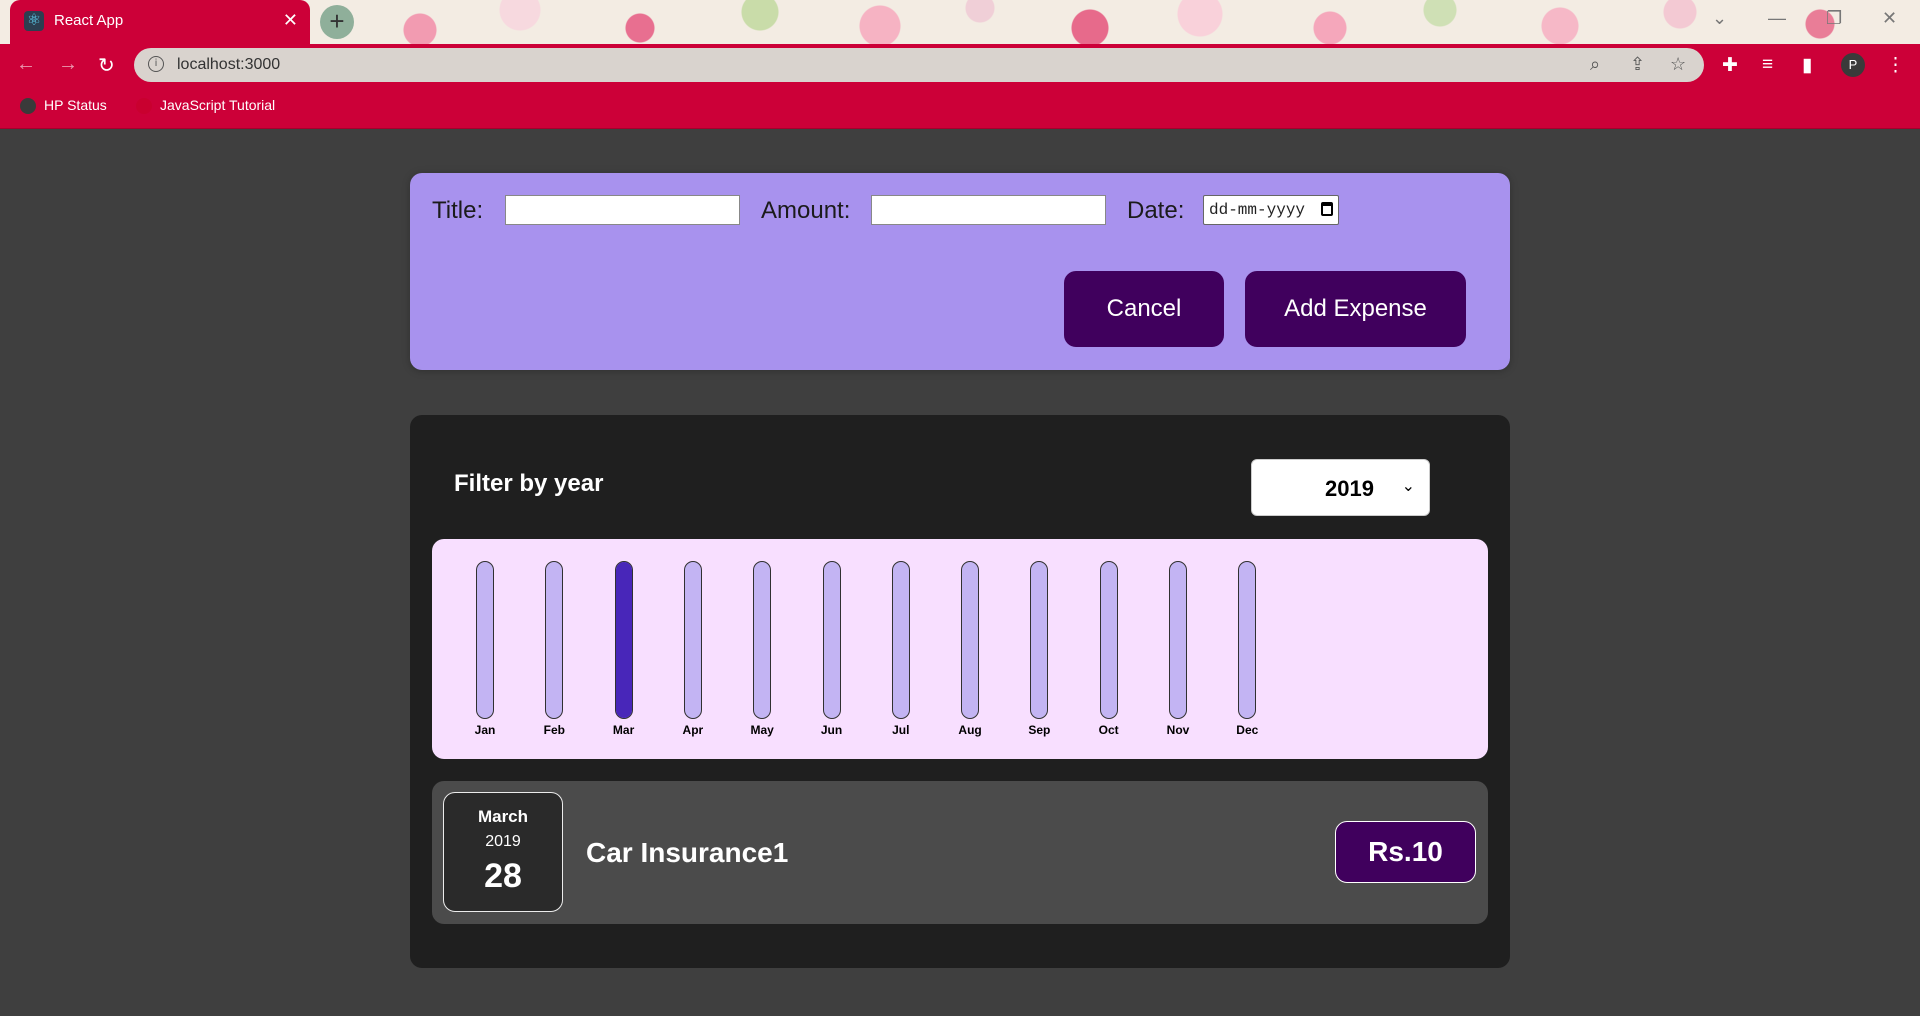 The height and width of the screenshot is (1016, 1920). What do you see at coordinates (156, 64) in the screenshot?
I see `info-icon: i` at bounding box center [156, 64].